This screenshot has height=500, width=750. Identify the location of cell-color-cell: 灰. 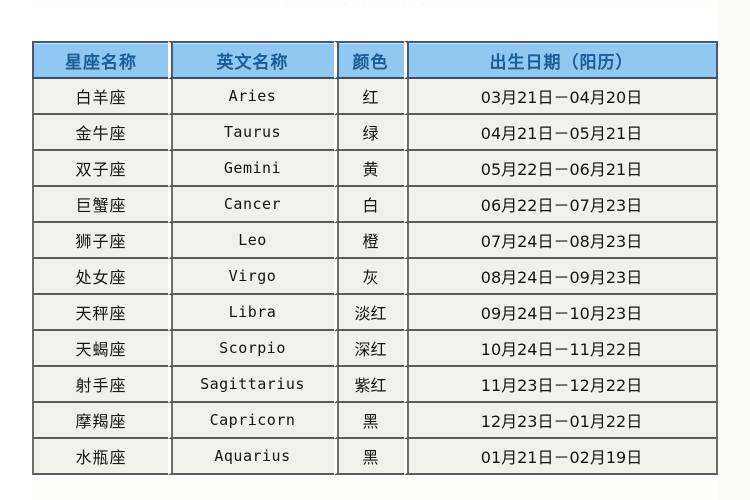
(369, 277).